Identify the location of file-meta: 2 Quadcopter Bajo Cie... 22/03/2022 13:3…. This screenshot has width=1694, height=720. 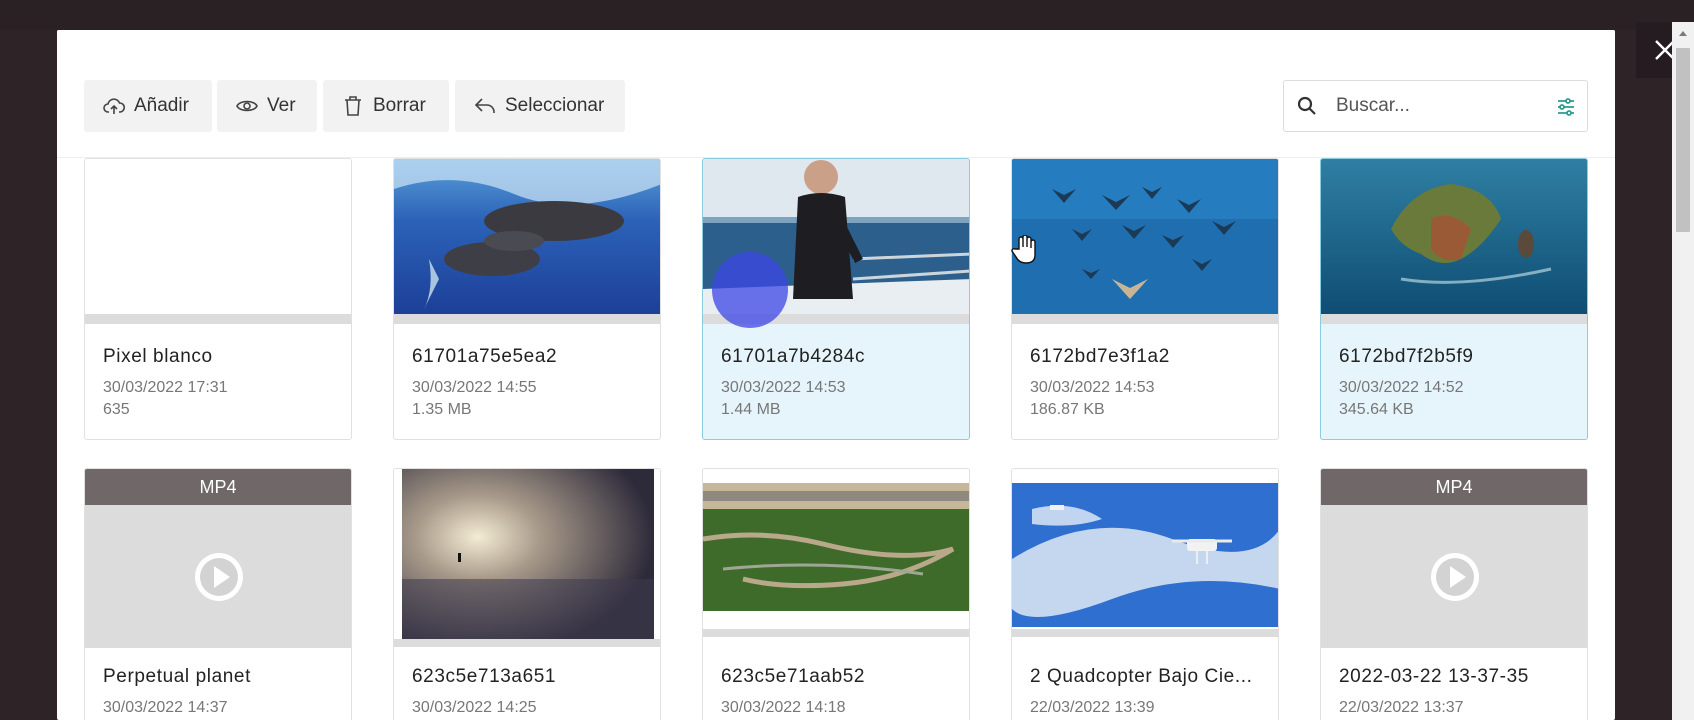
(1145, 683).